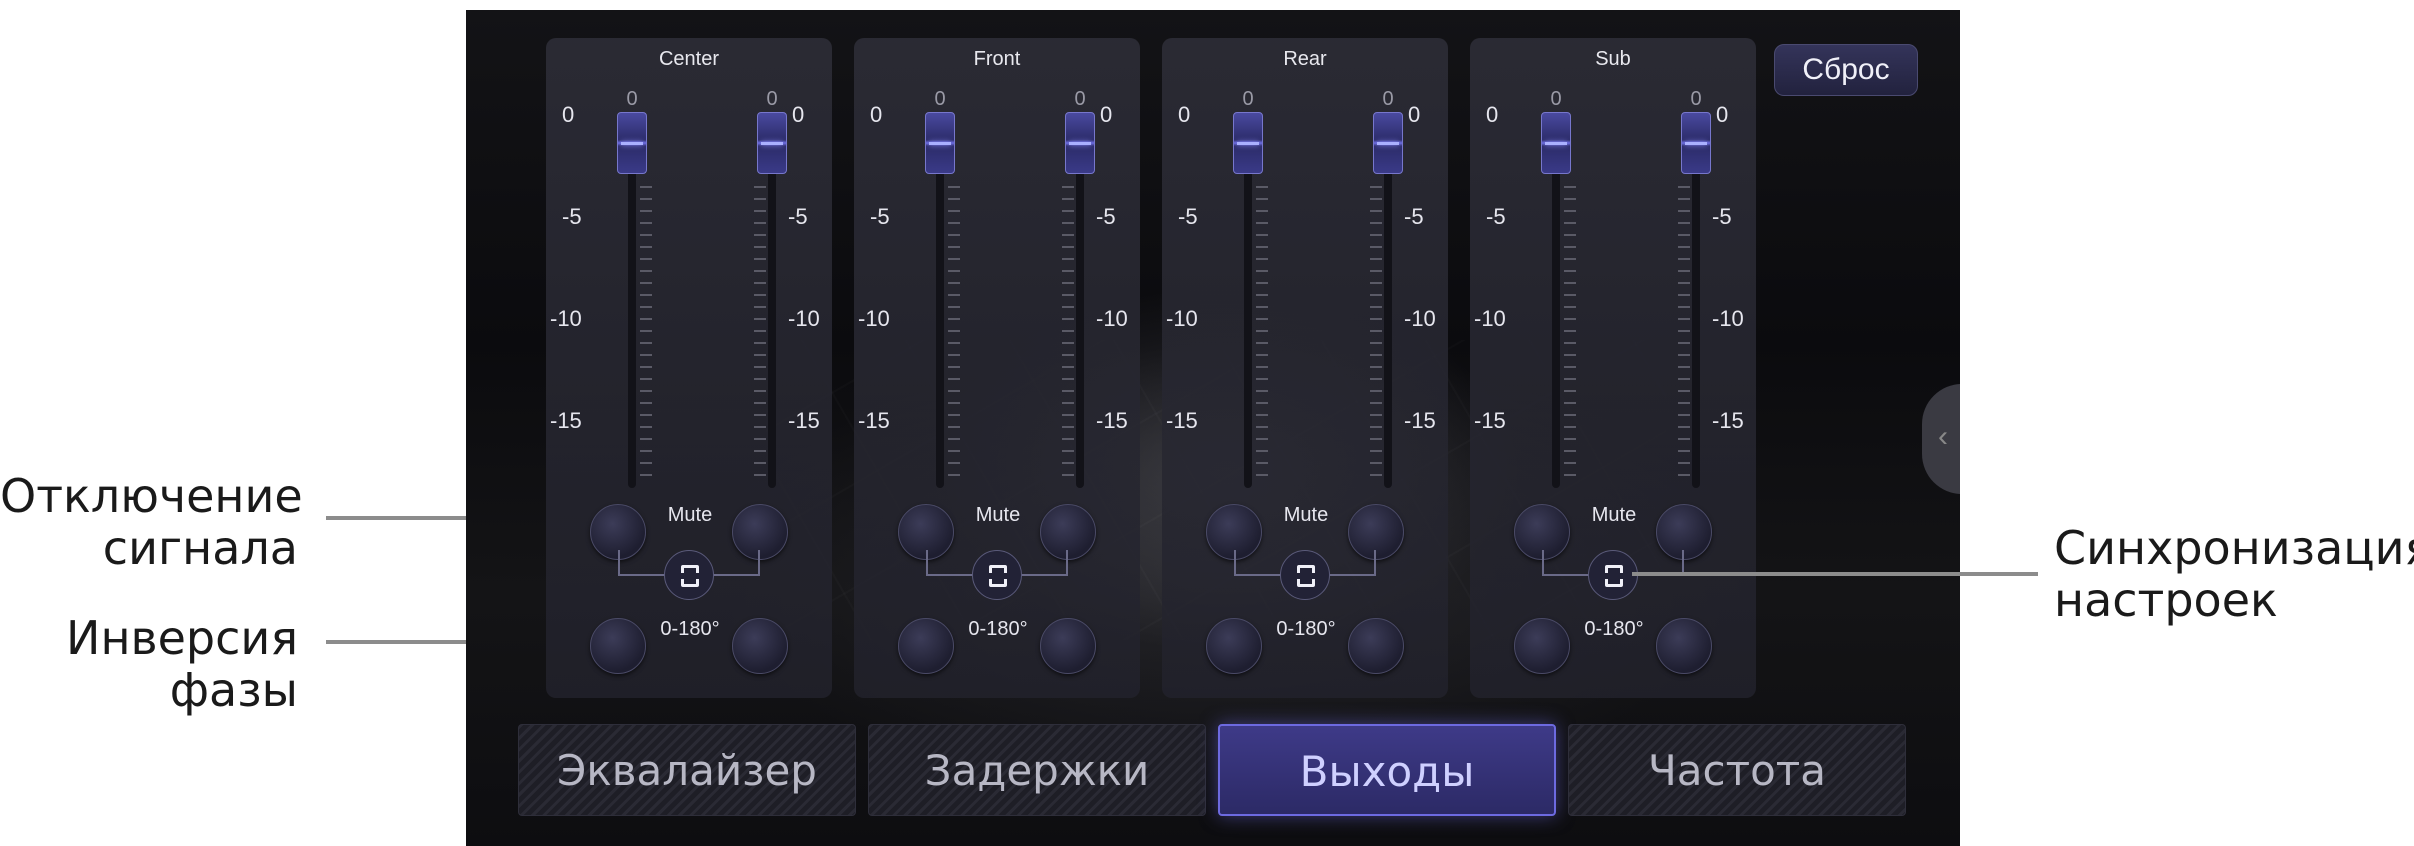 The image size is (2414, 846). I want to click on mute-callout-line1: Отключение, so click(151, 496).